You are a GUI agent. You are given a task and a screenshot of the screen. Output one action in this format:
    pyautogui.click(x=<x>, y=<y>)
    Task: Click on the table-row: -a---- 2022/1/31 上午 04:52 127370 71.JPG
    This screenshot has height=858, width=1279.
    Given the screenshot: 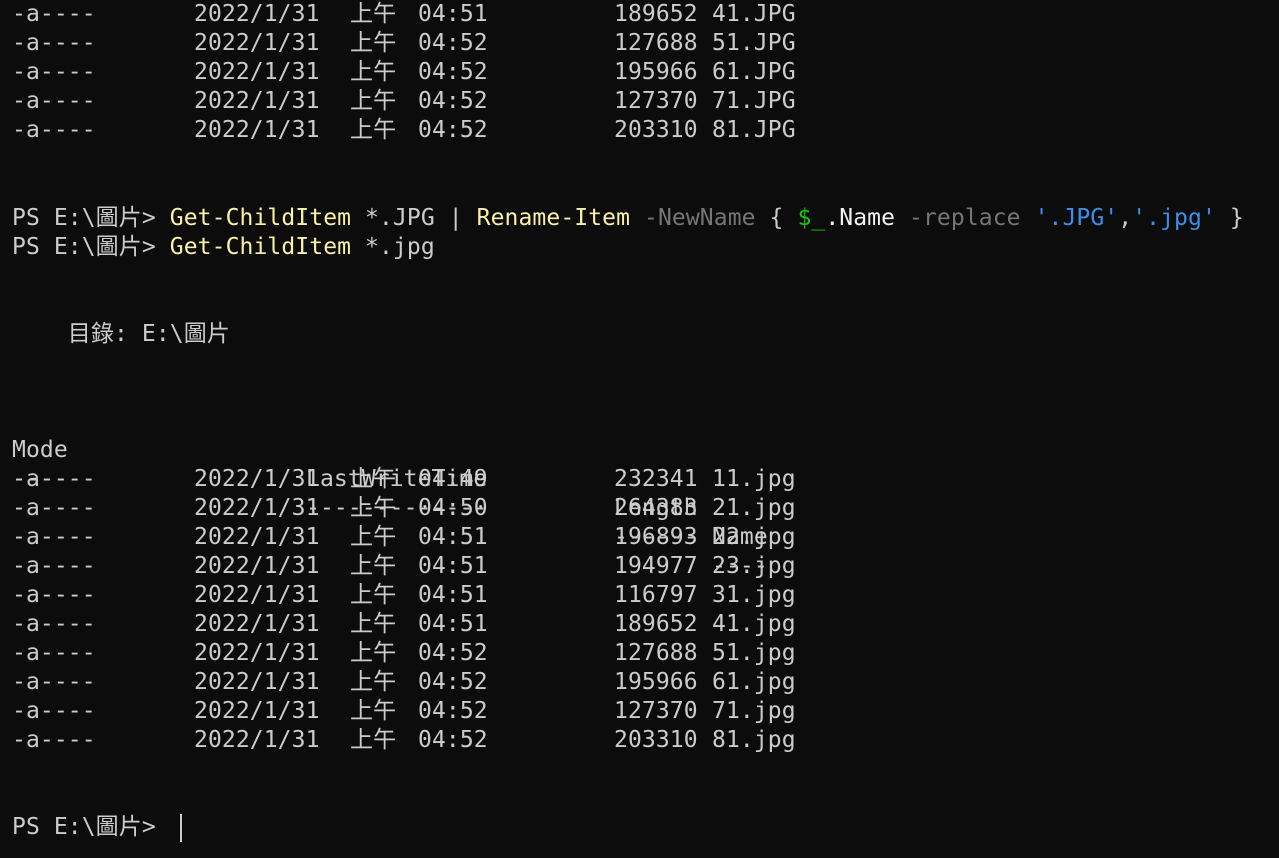 What is the action you would take?
    pyautogui.click(x=462, y=101)
    